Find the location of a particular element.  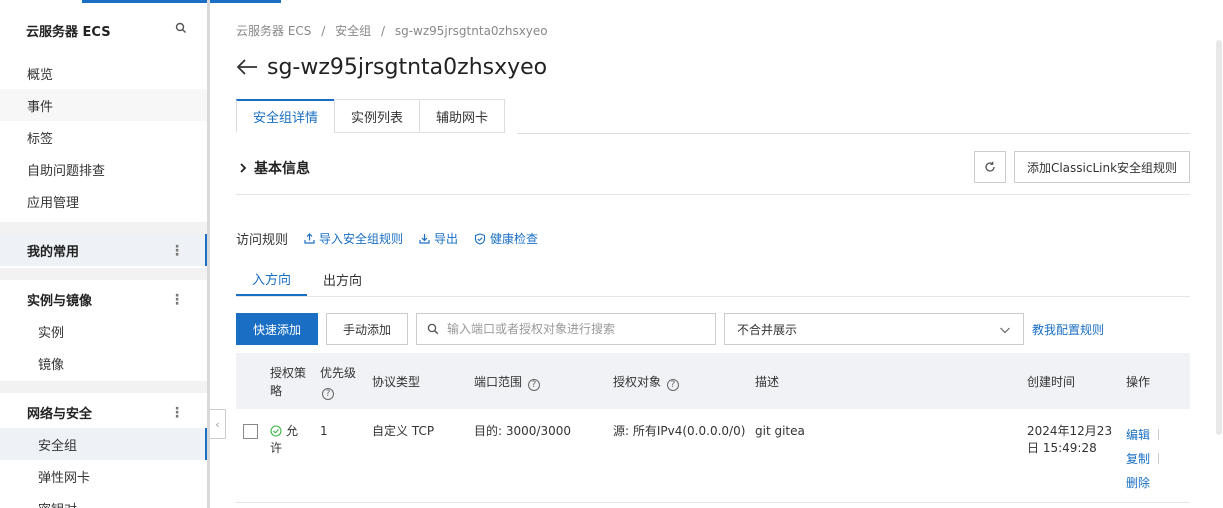

row-checkbox is located at coordinates (250, 431).